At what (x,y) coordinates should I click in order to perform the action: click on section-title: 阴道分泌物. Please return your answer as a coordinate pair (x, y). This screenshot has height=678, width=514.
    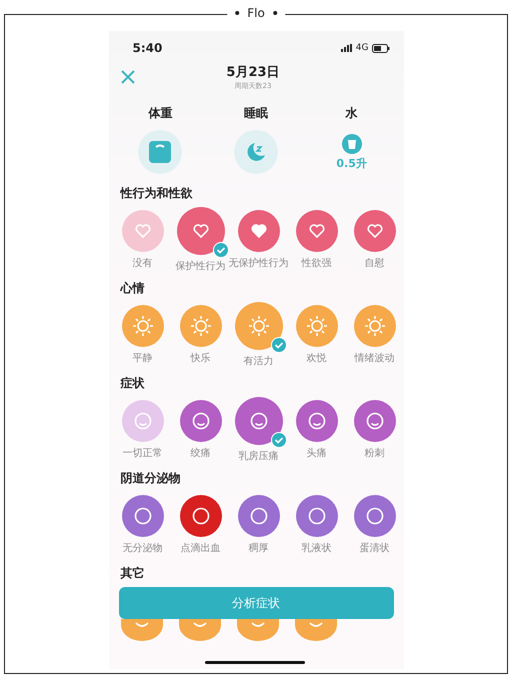
    Looking at the image, I should click on (151, 478).